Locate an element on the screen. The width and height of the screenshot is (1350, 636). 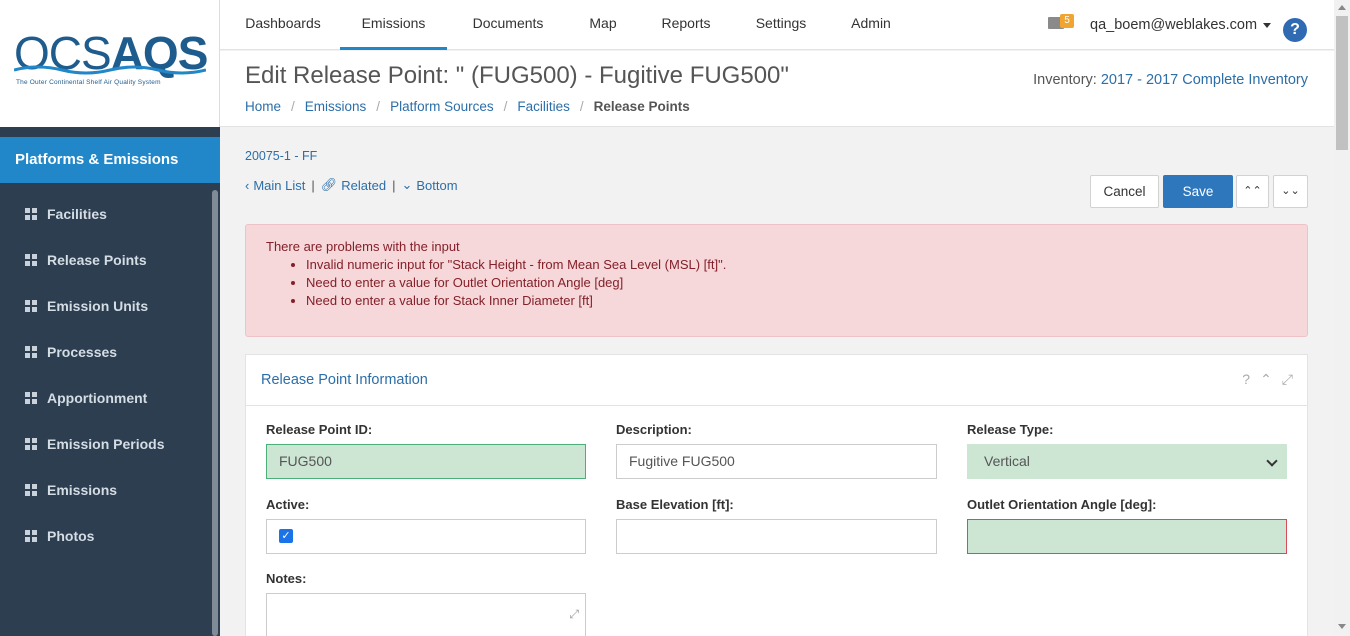
notes-textarea: ⤢ is located at coordinates (426, 614).